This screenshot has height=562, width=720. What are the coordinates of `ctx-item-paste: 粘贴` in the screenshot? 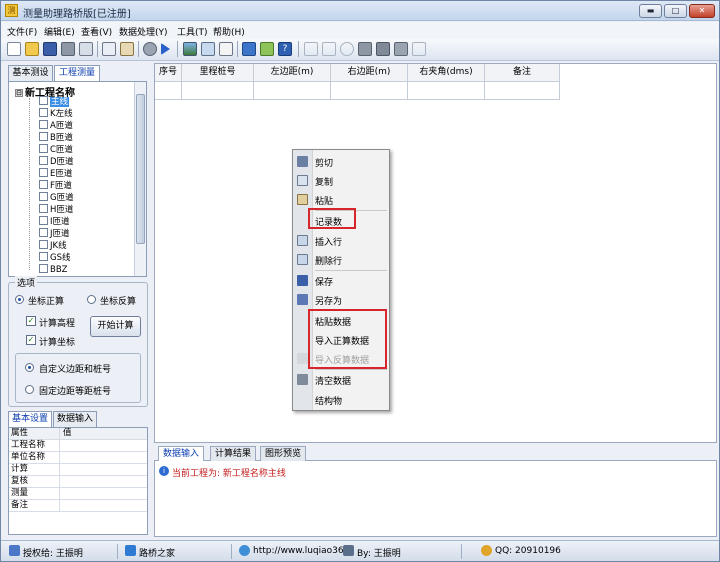 It's located at (341, 199).